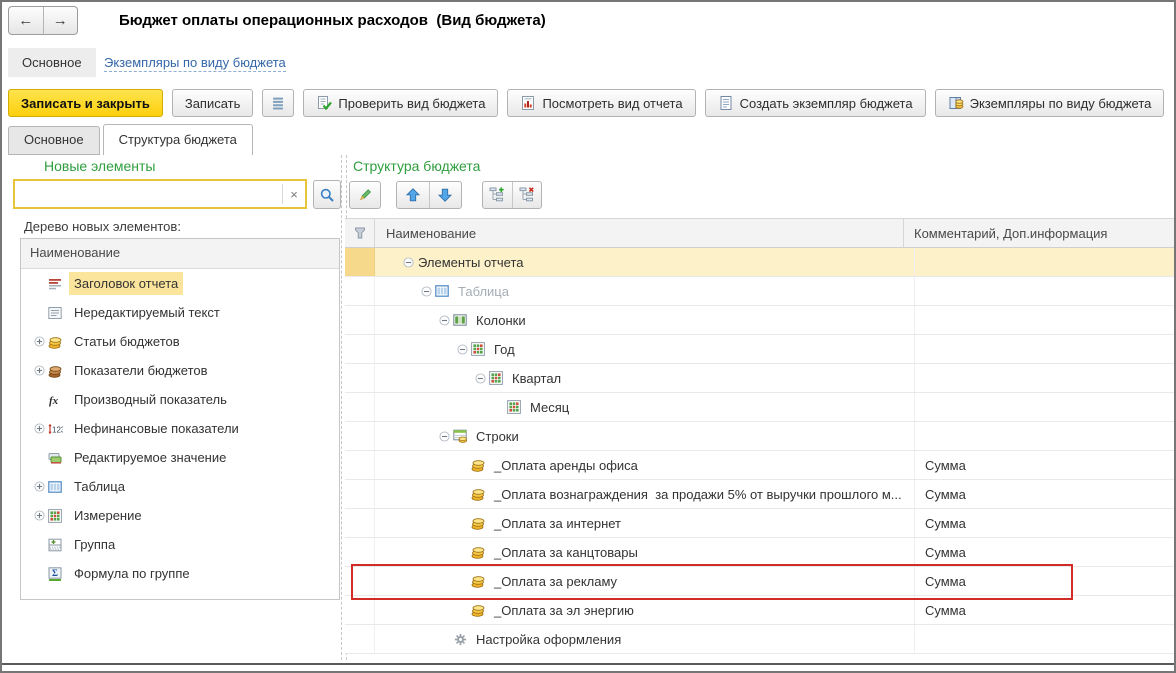 The image size is (1176, 673). I want to click on save-close-button: Записать и закрыть, so click(85, 103).